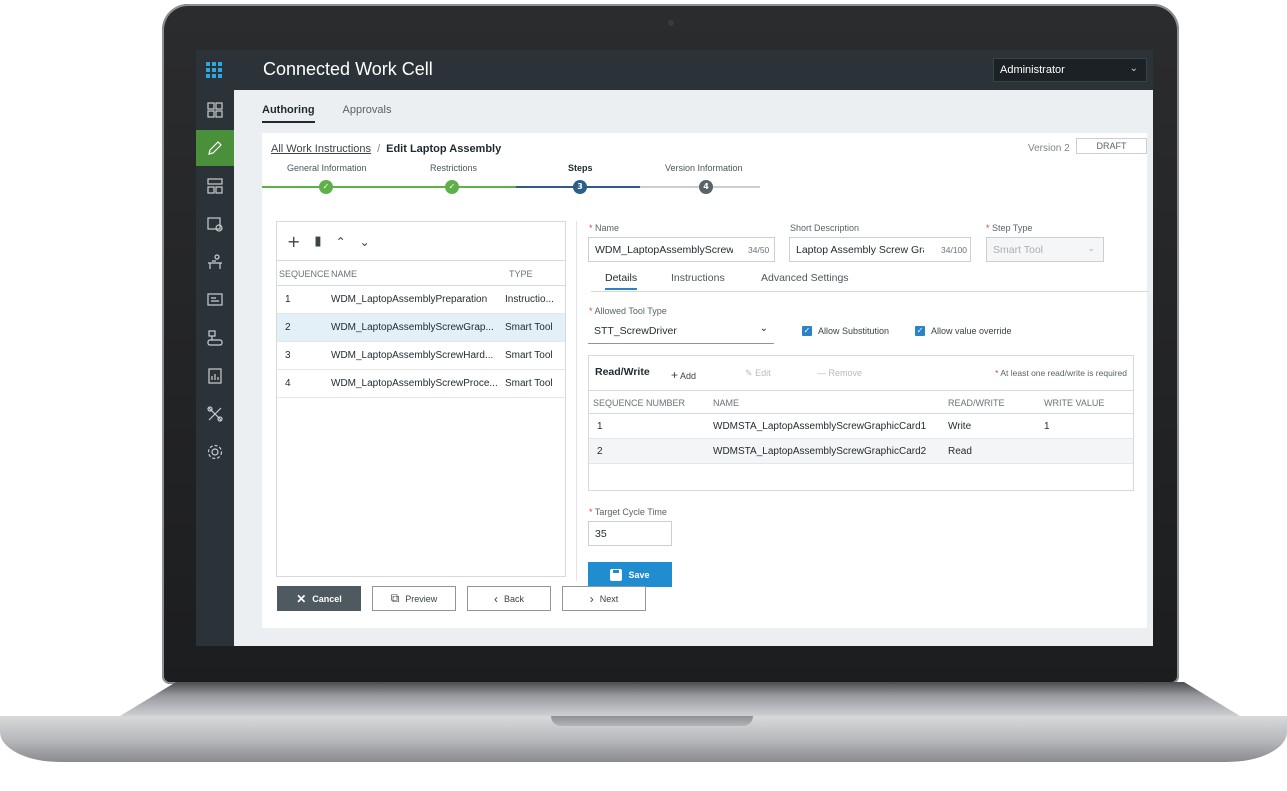 The width and height of the screenshot is (1287, 791). What do you see at coordinates (820, 426) in the screenshot?
I see `rw-name: WDMSTA_LaptopAssemblyScrewGraphicCard1` at bounding box center [820, 426].